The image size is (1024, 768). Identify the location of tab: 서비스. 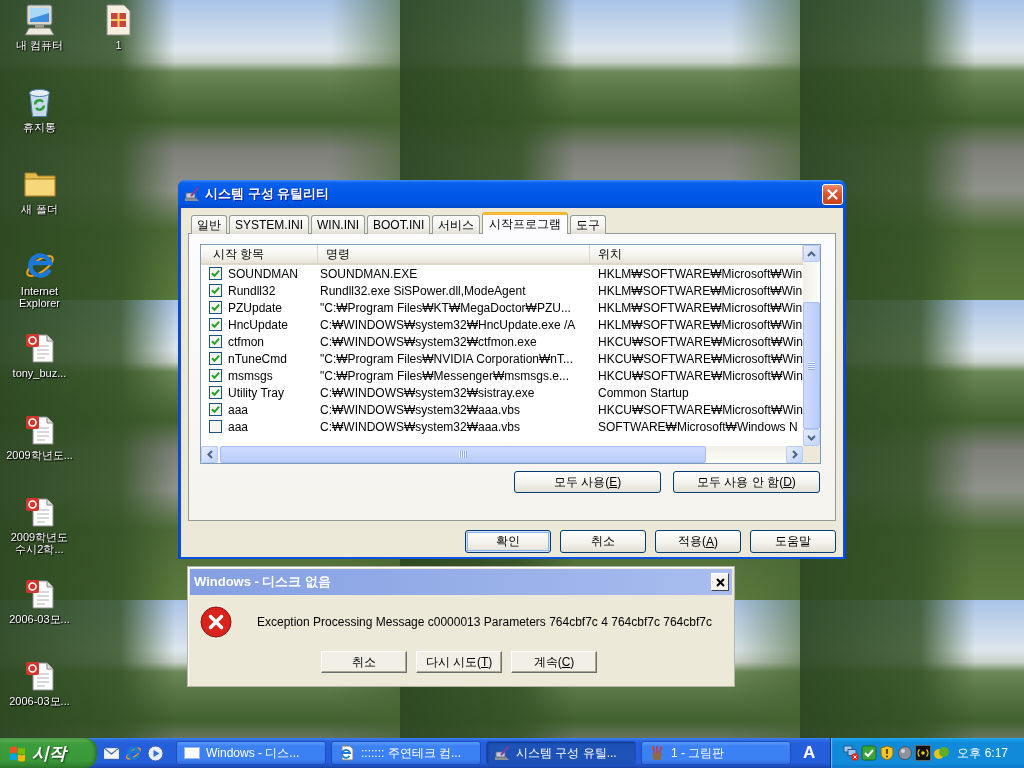
(456, 224).